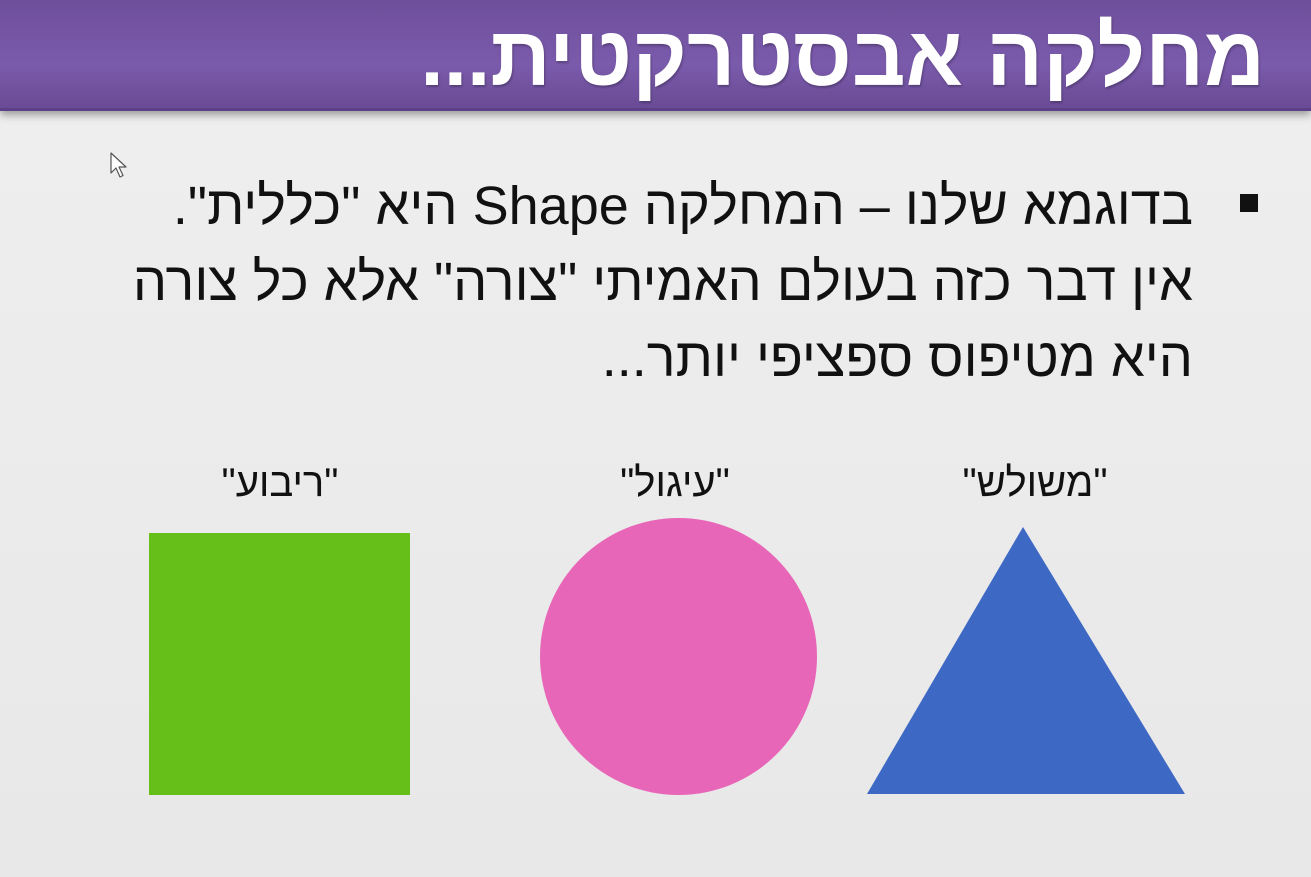 Image resolution: width=1311 pixels, height=877 pixels. I want to click on triangle-polygon, so click(1026, 660).